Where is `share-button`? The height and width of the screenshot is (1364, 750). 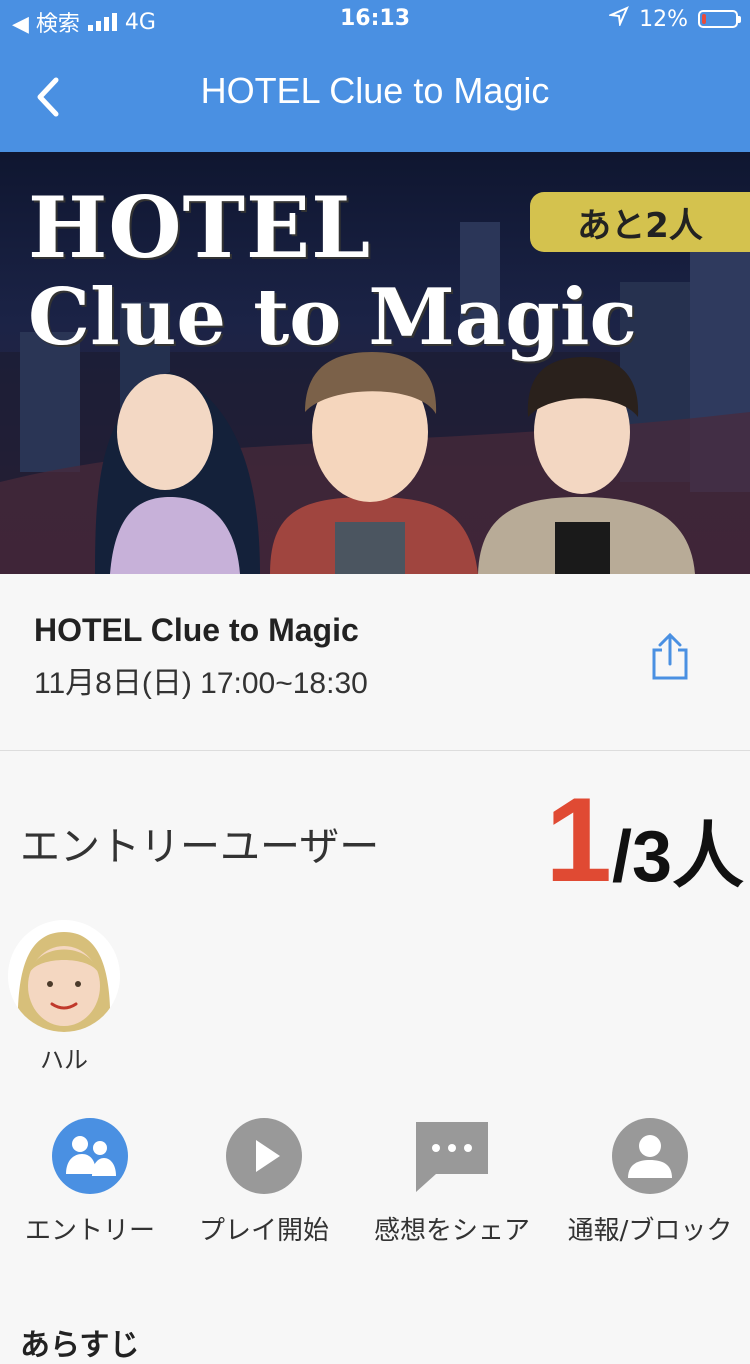
share-button is located at coordinates (670, 657).